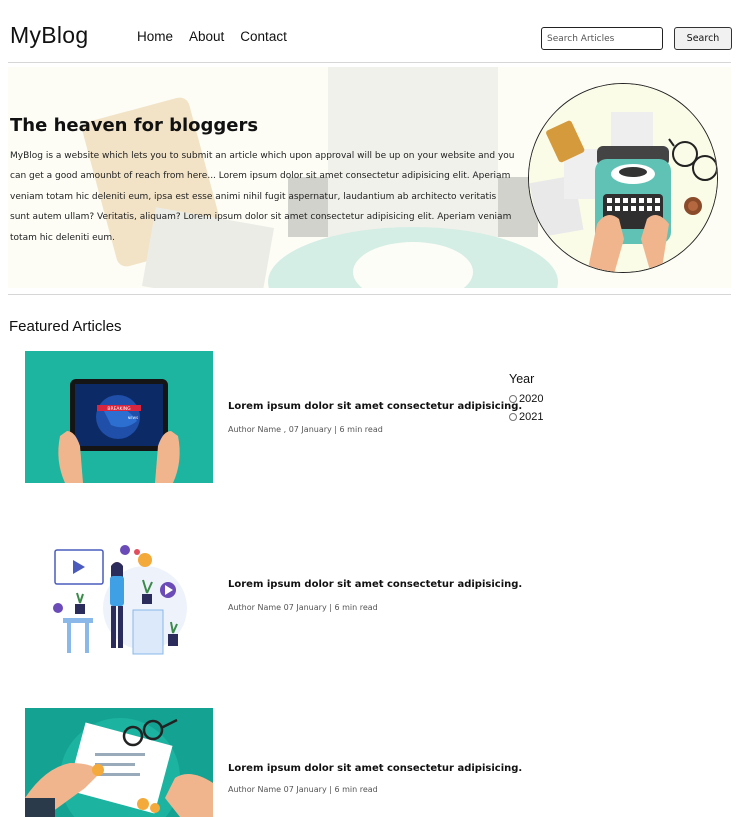 The image size is (737, 817). Describe the element at coordinates (155, 36) in the screenshot. I see `nav-home-link: Home` at that location.